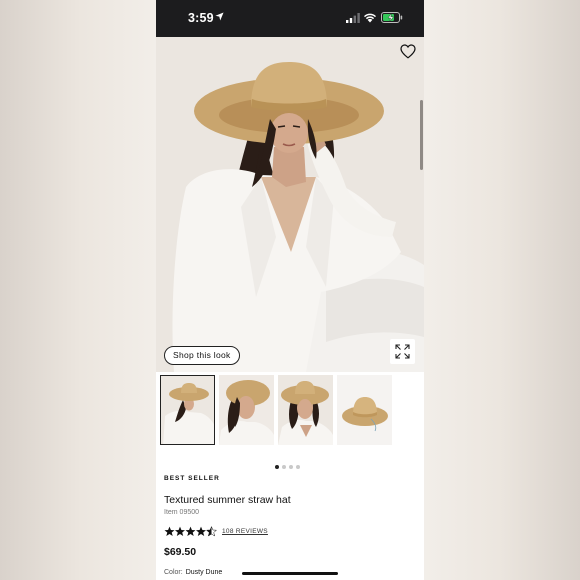  I want to click on shop-this-look-button: Shop this look, so click(202, 355).